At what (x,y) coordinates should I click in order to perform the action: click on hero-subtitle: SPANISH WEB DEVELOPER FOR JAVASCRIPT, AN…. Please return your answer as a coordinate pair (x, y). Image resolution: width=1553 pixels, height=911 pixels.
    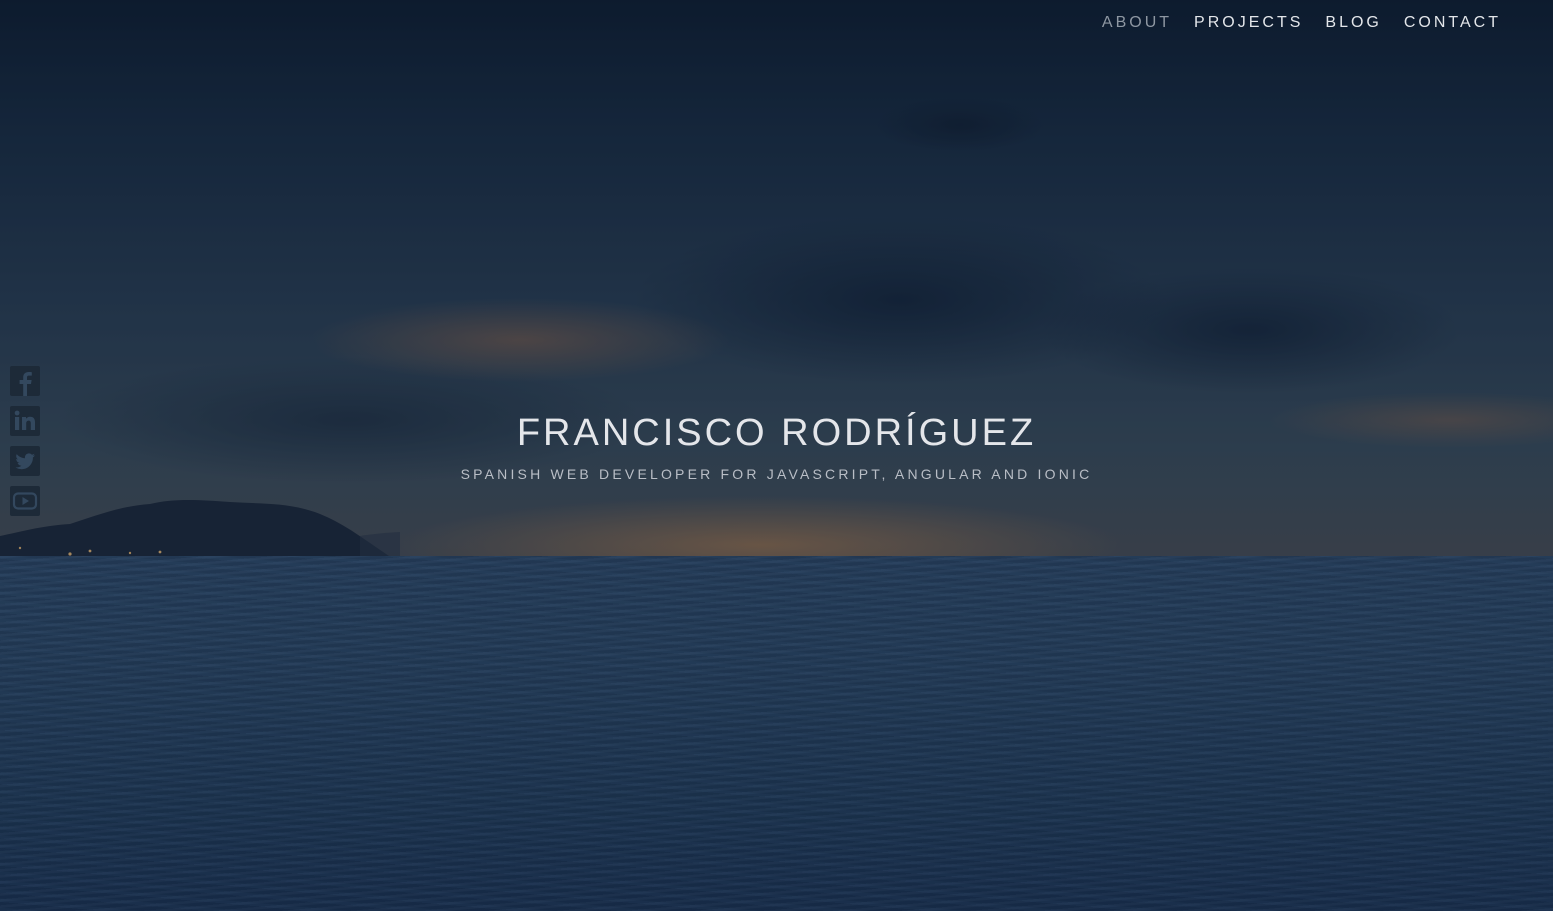
    Looking at the image, I should click on (776, 474).